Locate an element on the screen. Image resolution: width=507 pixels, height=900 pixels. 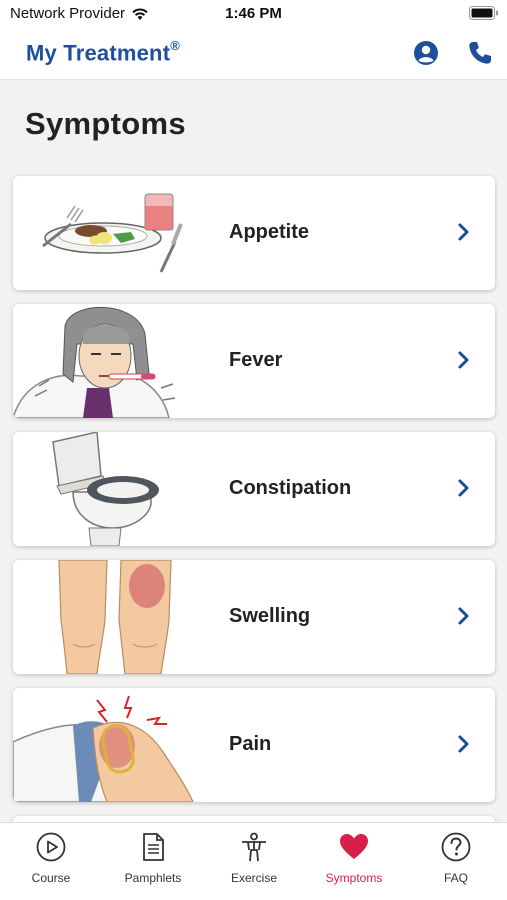
symptom-card-swelling: Swelling is located at coordinates (254, 617).